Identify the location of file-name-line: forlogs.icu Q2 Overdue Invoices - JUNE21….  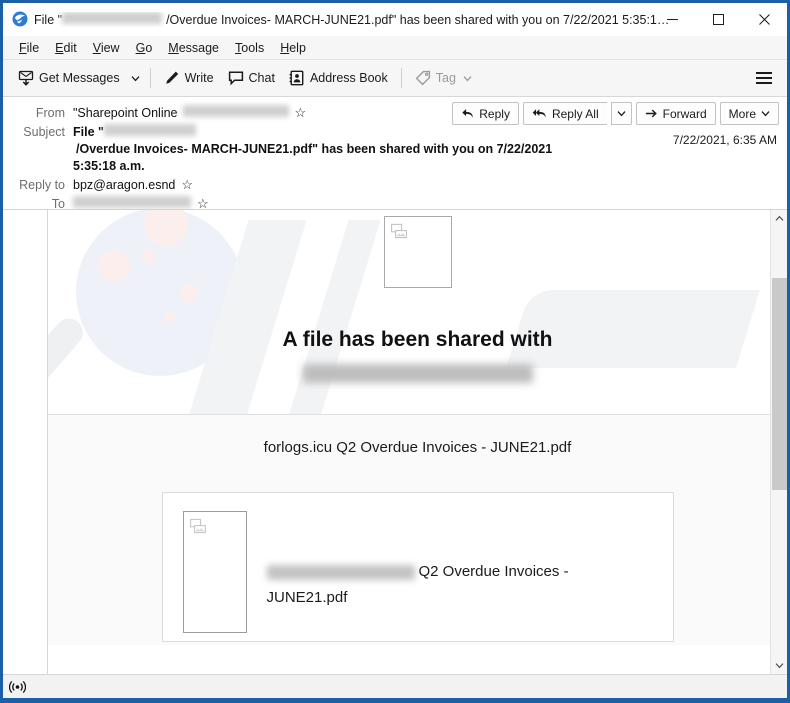
(417, 447).